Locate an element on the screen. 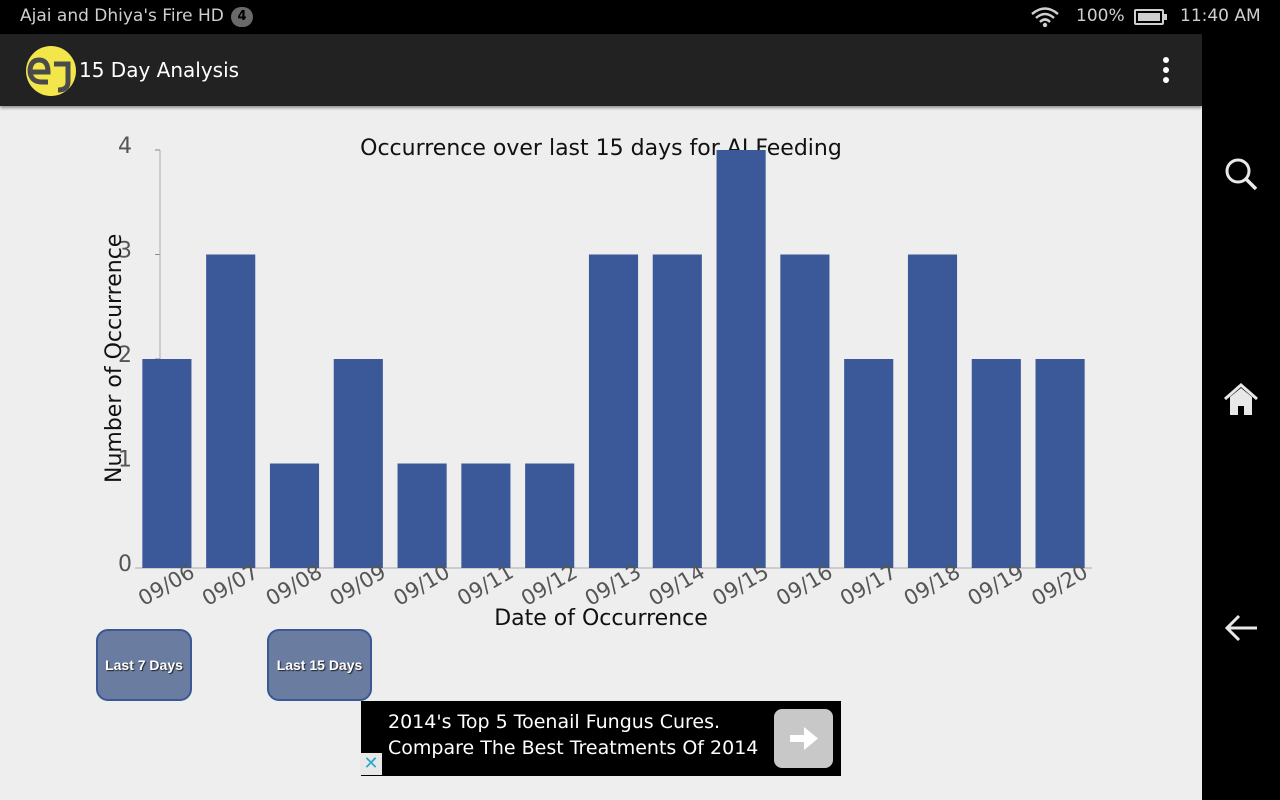 The height and width of the screenshot is (800, 1280). bar-09/06 is located at coordinates (167, 463).